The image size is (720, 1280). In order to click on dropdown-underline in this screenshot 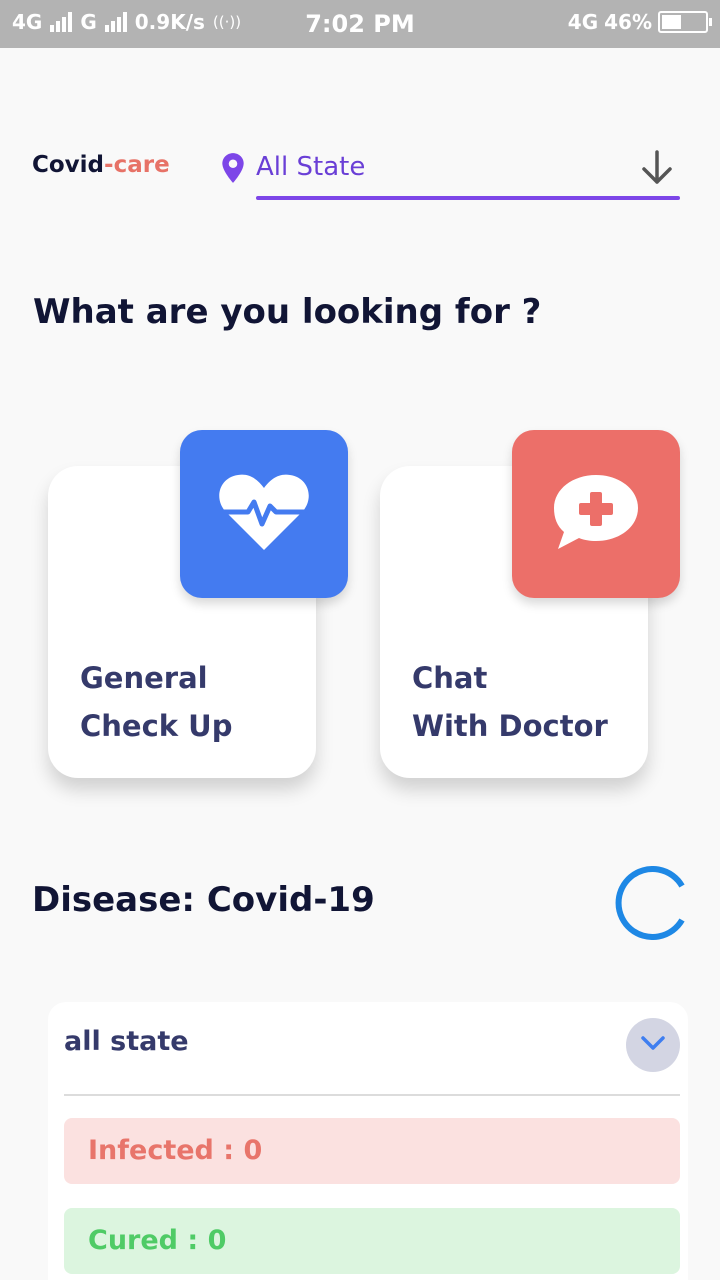, I will do `click(468, 198)`.